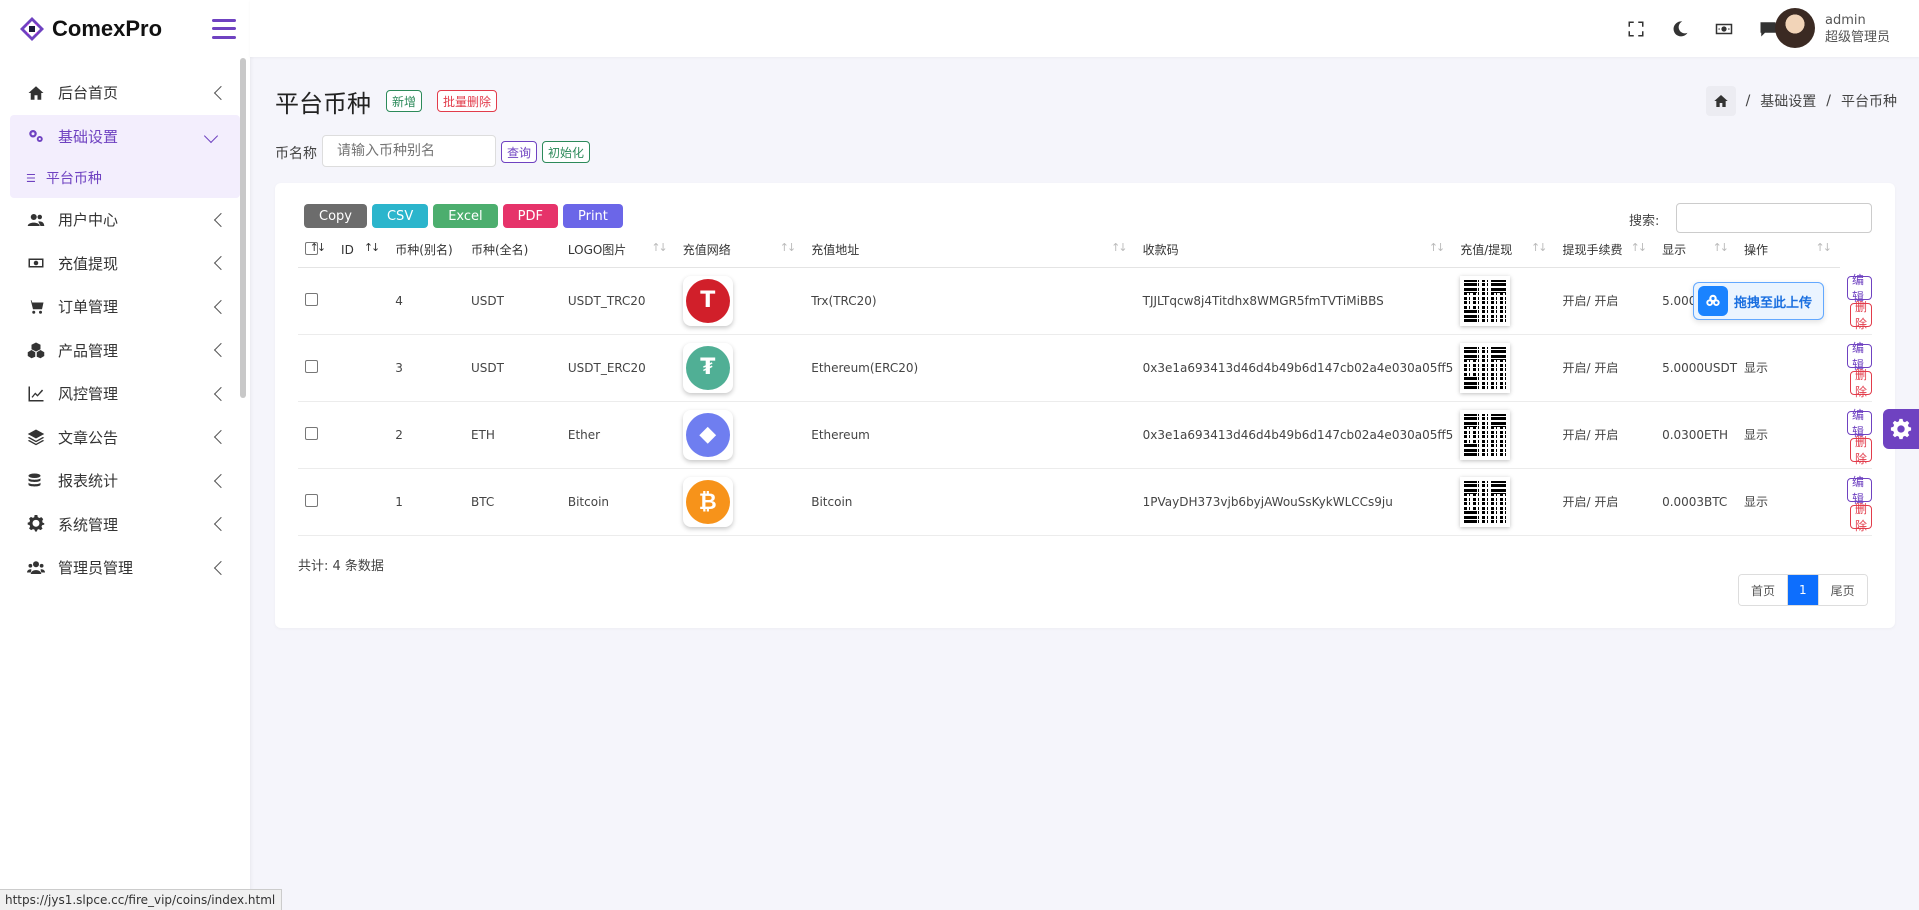 The height and width of the screenshot is (910, 1919). Describe the element at coordinates (740, 250) in the screenshot. I see `column-header: 充值网络 ↑↓` at that location.